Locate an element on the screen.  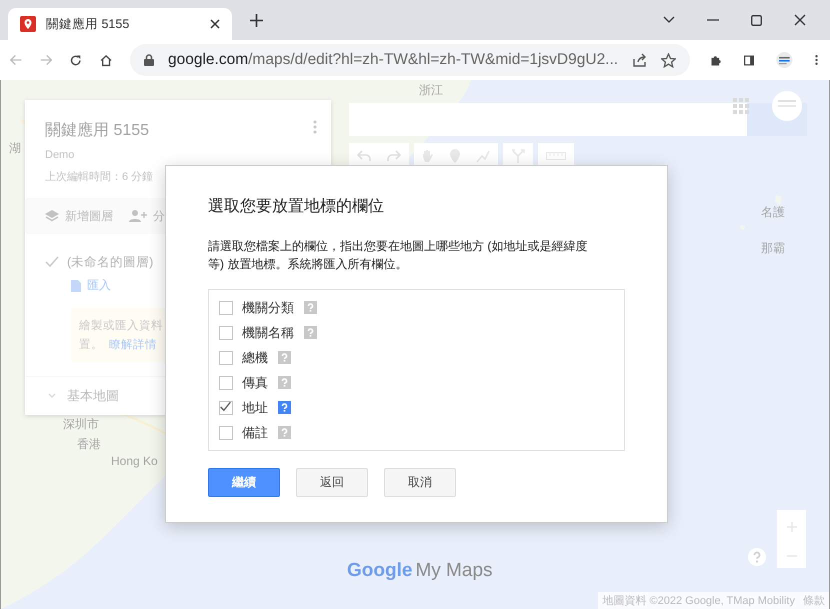
share-button: 分 is located at coordinates (159, 216).